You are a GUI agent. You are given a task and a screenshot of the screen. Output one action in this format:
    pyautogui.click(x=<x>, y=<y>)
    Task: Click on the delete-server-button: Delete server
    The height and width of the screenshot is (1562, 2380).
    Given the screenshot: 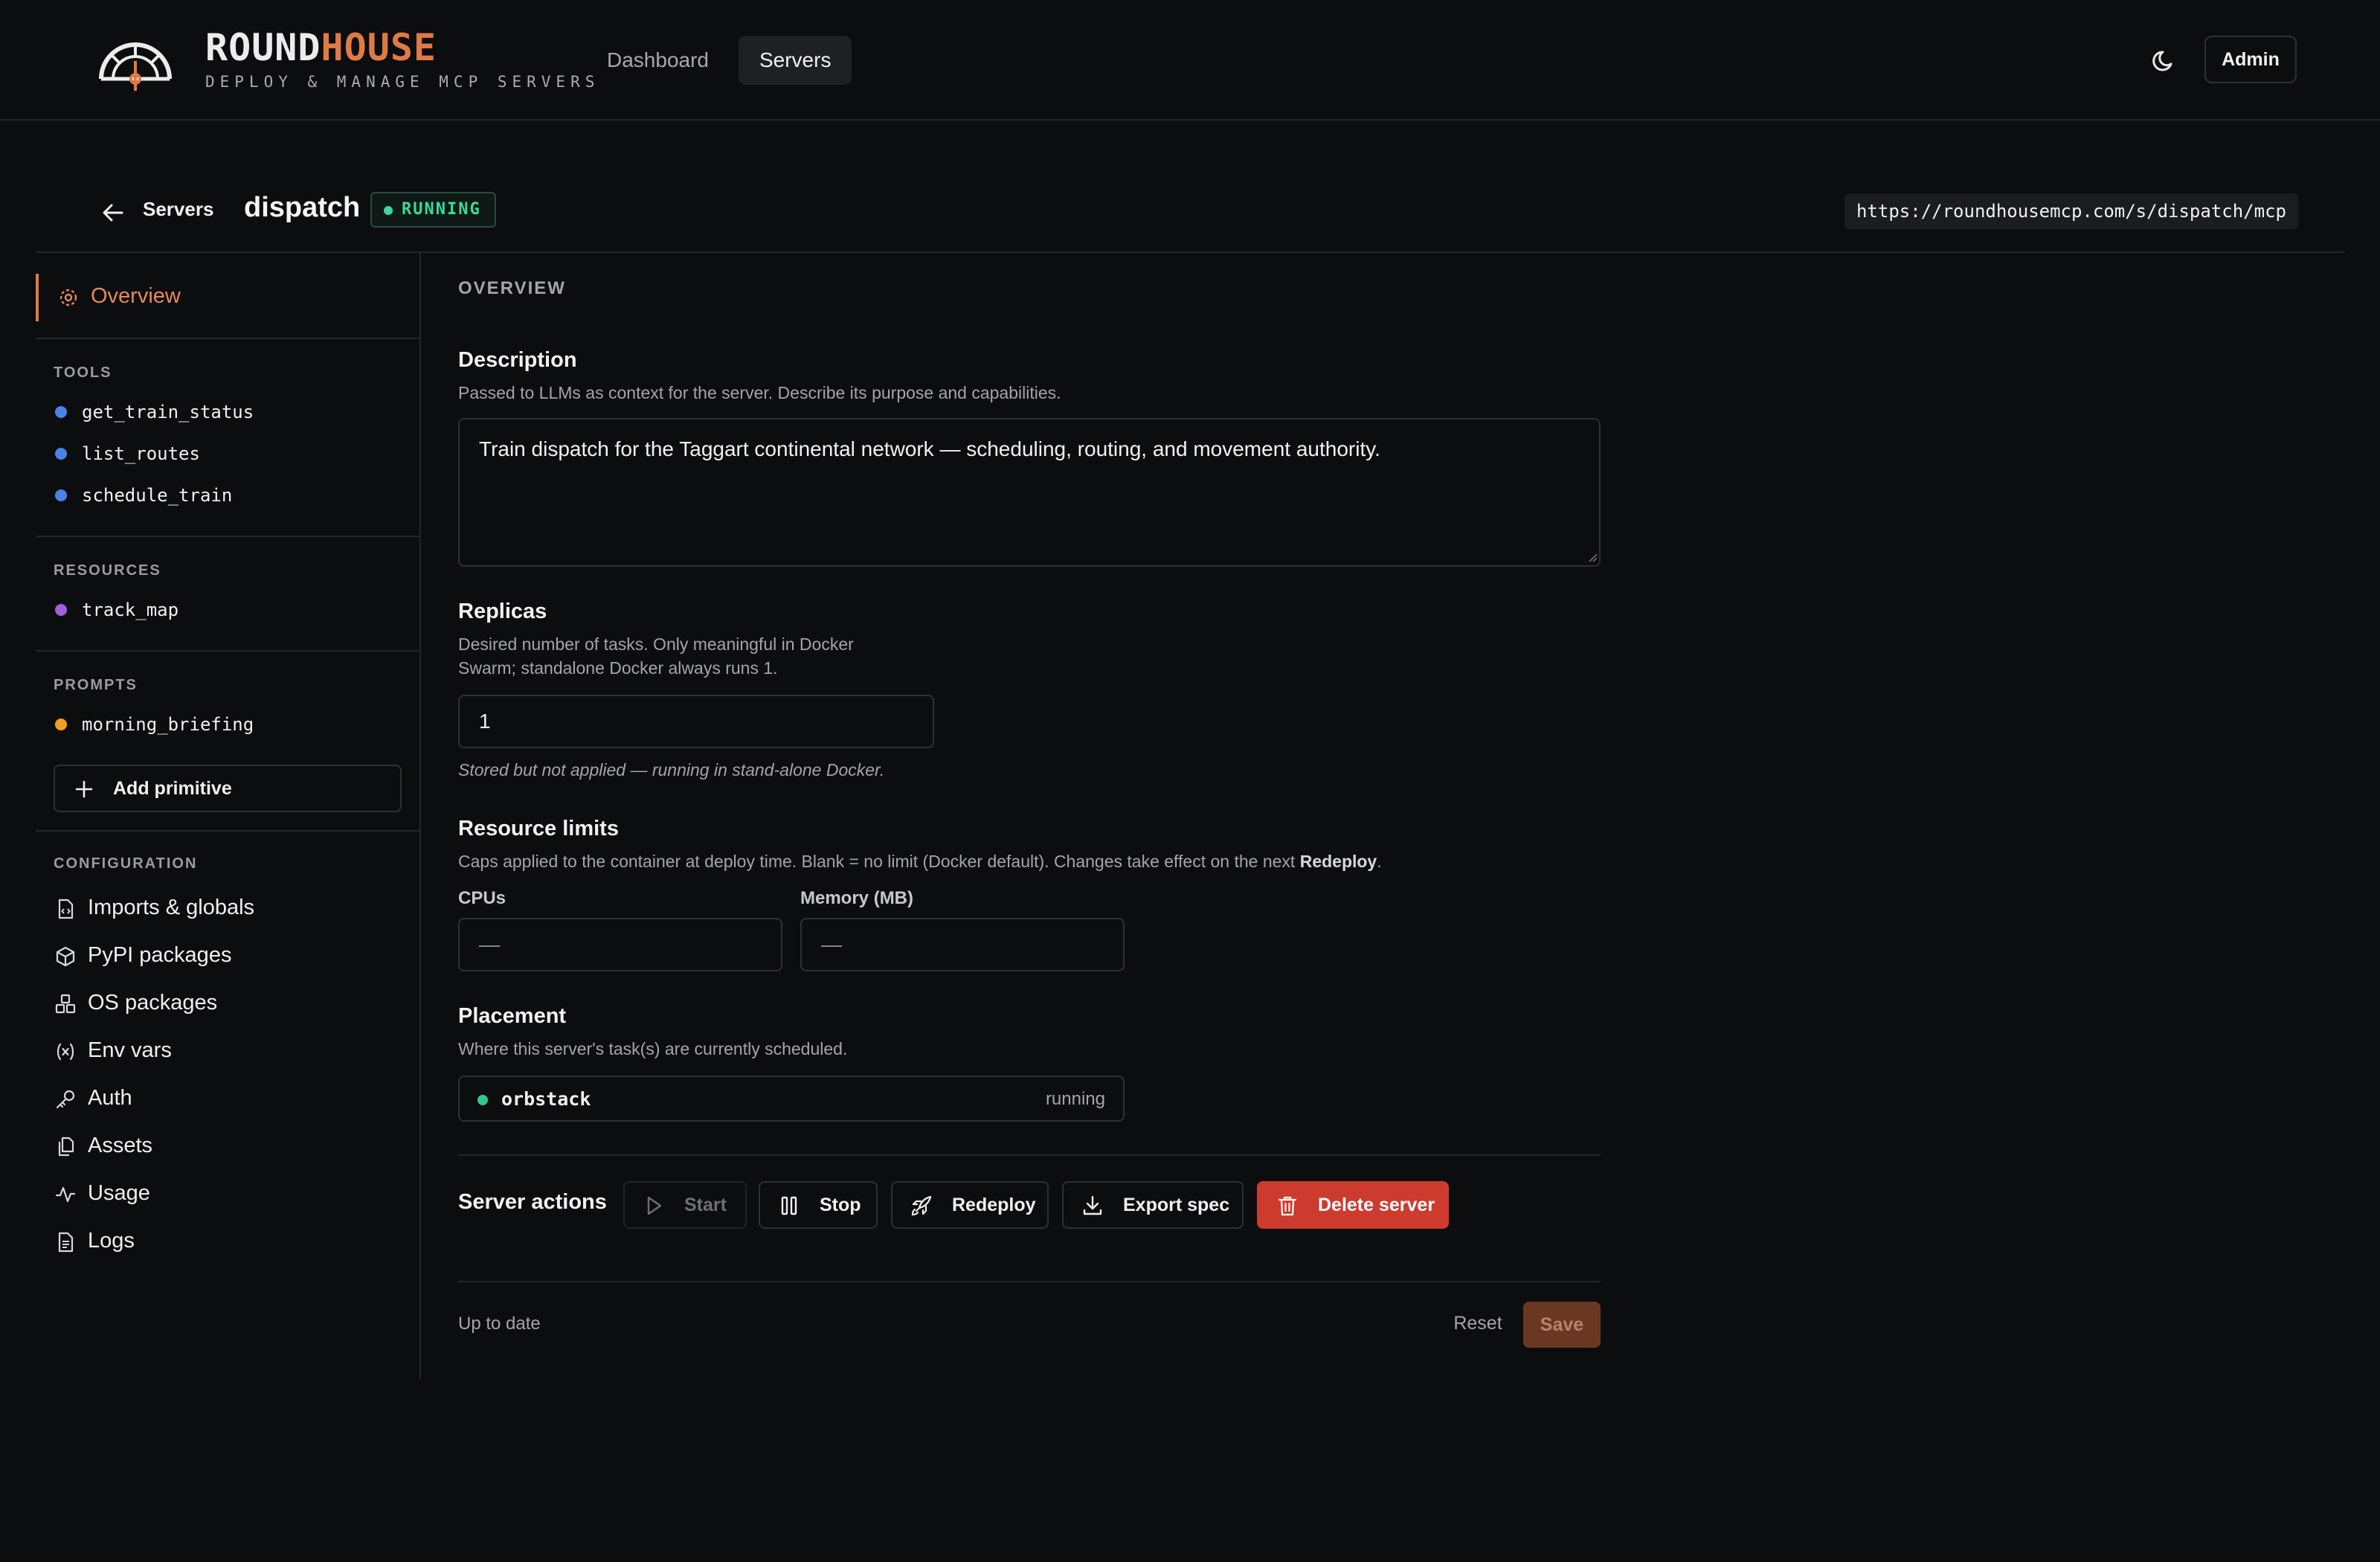 What is the action you would take?
    pyautogui.click(x=1353, y=1205)
    